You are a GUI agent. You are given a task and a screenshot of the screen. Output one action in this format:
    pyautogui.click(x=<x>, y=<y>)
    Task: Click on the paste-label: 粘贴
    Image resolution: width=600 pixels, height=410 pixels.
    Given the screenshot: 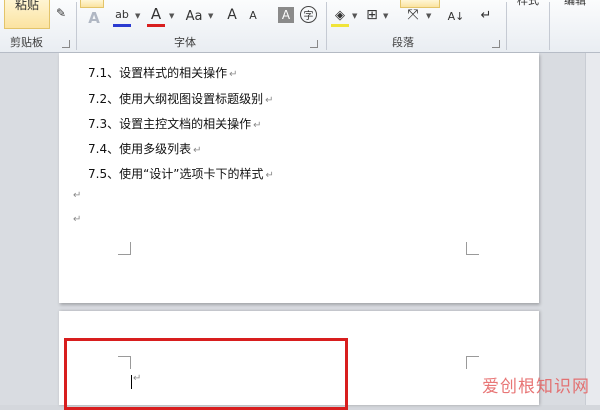 What is the action you would take?
    pyautogui.click(x=26, y=6)
    